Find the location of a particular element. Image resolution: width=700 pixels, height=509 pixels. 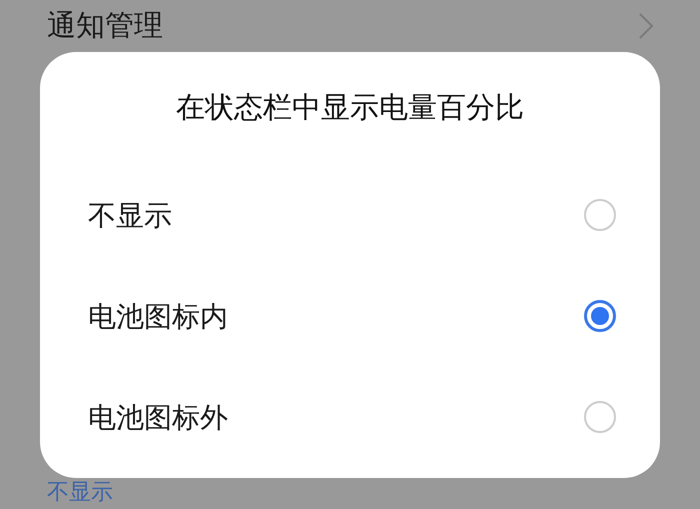

option-label: 电池图标内 is located at coordinates (158, 317).